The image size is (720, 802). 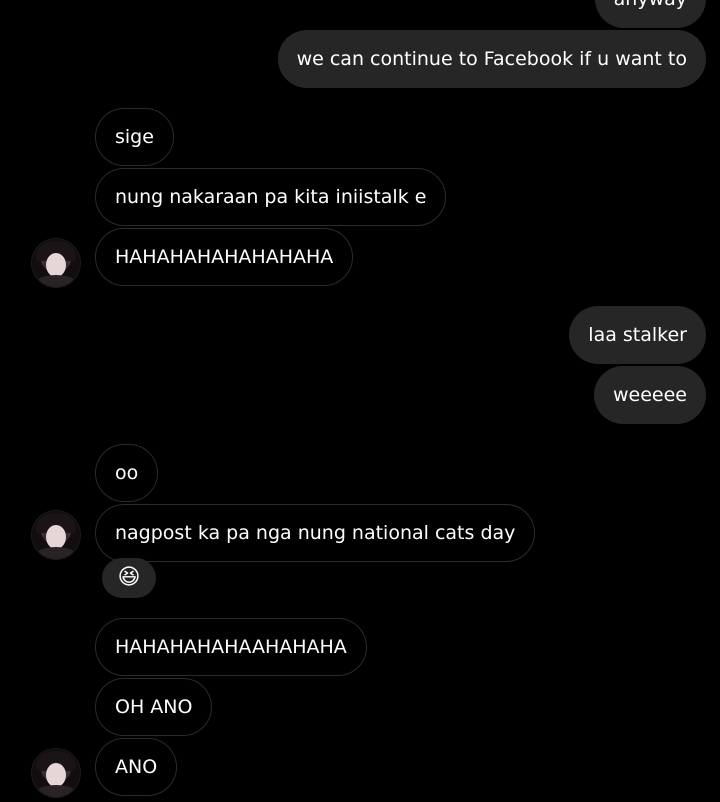 I want to click on laughing-emoji-icon: 😆, so click(x=129, y=577).